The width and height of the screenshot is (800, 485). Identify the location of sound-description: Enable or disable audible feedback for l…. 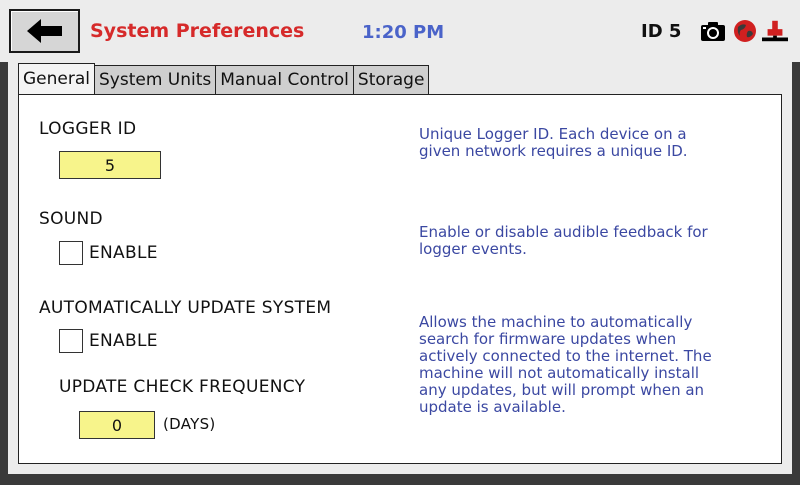
(563, 240).